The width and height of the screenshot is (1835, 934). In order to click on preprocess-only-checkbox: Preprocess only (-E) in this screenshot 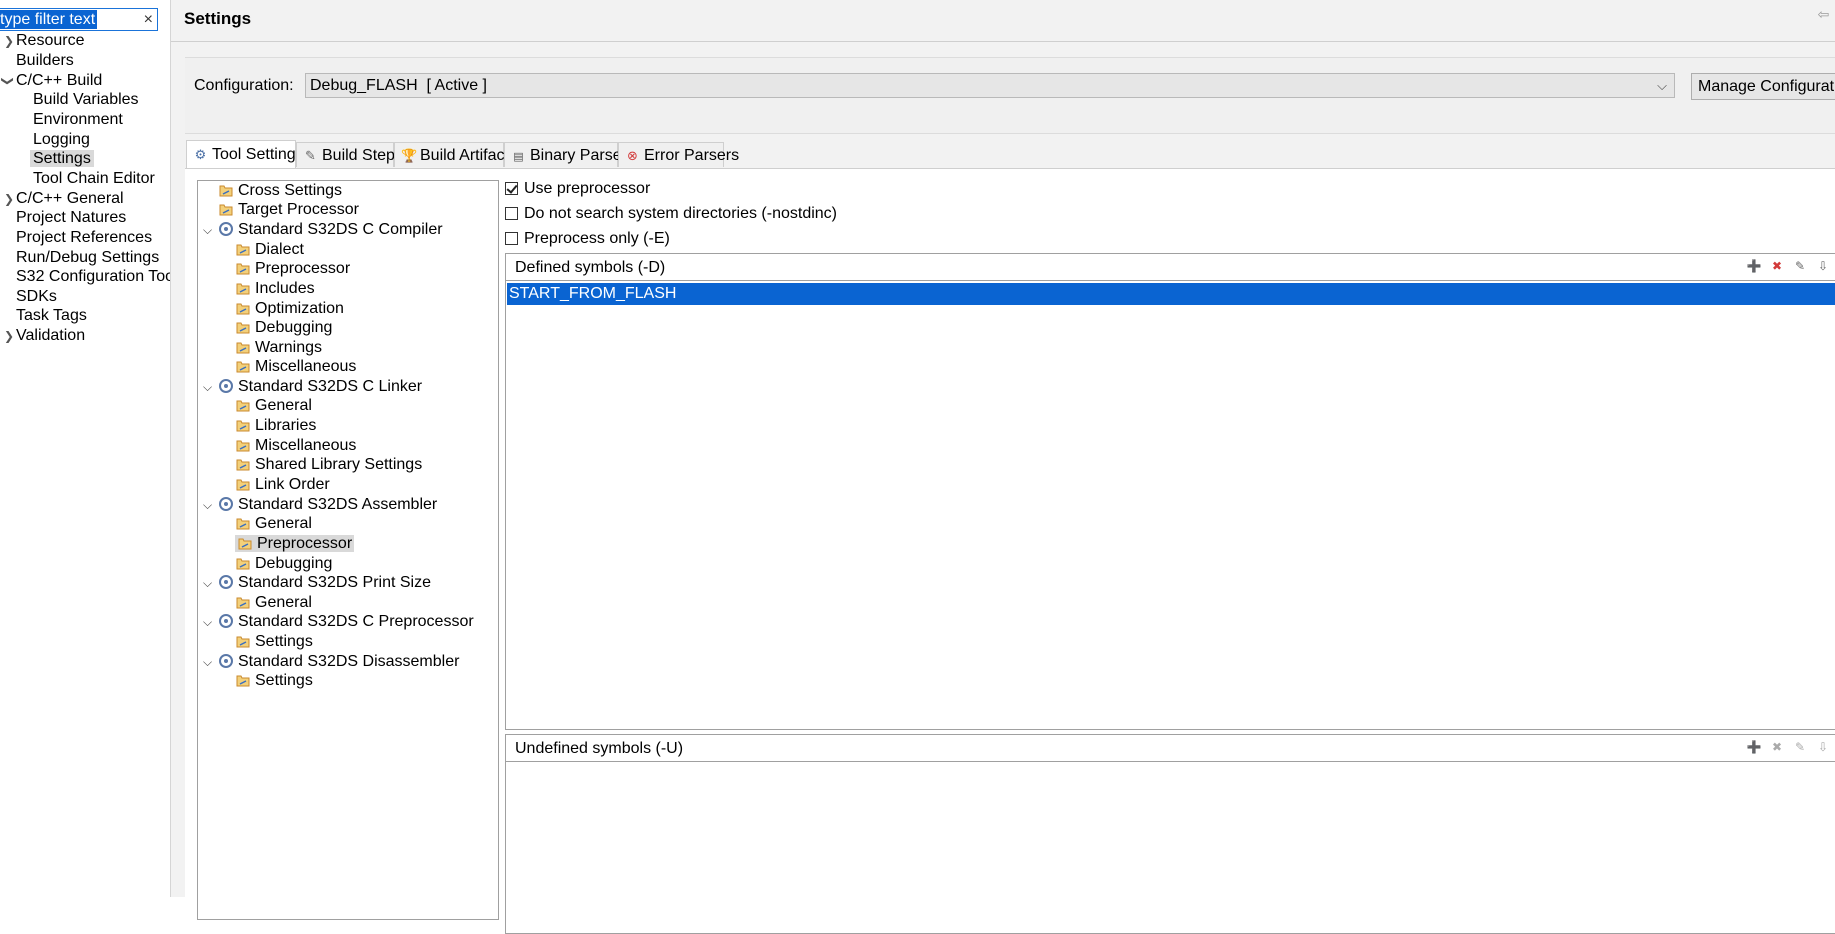, I will do `click(587, 239)`.